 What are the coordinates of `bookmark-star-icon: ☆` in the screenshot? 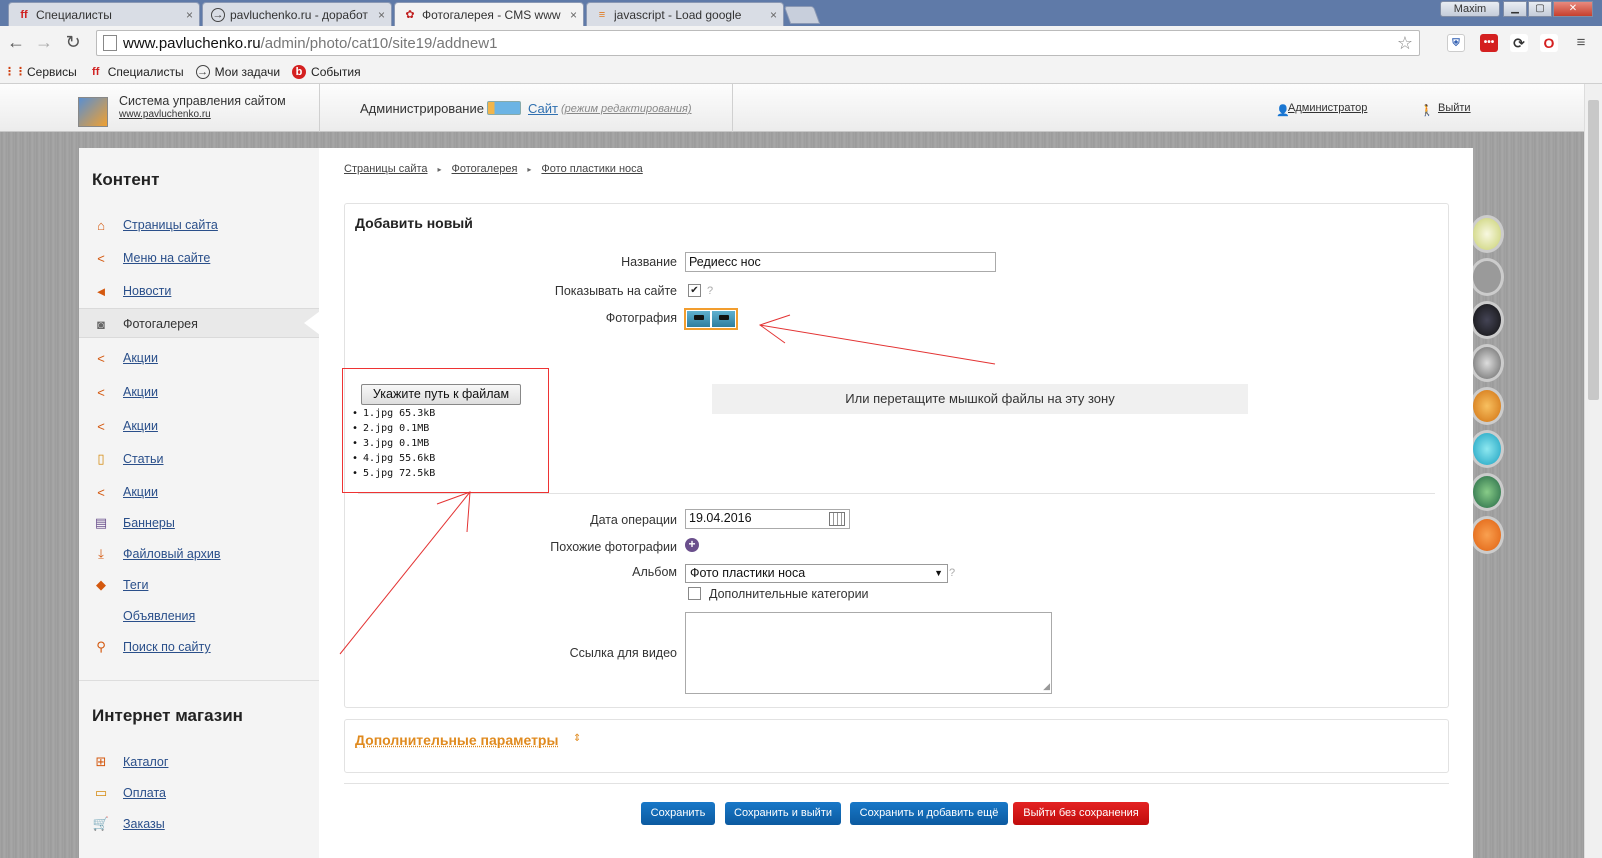 It's located at (1405, 43).